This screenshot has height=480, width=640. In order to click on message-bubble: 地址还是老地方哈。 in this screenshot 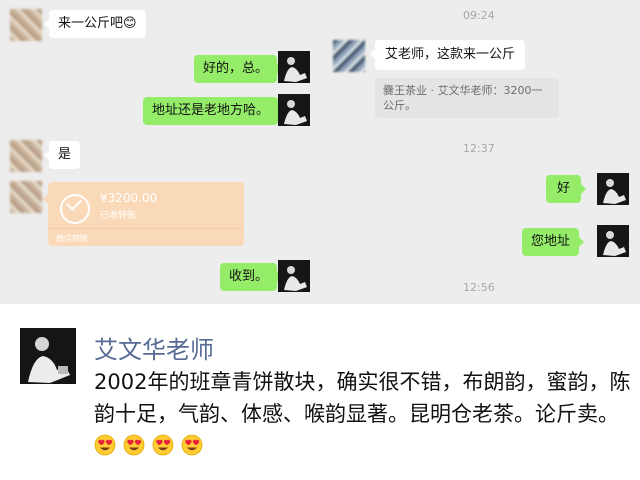, I will do `click(213, 111)`.